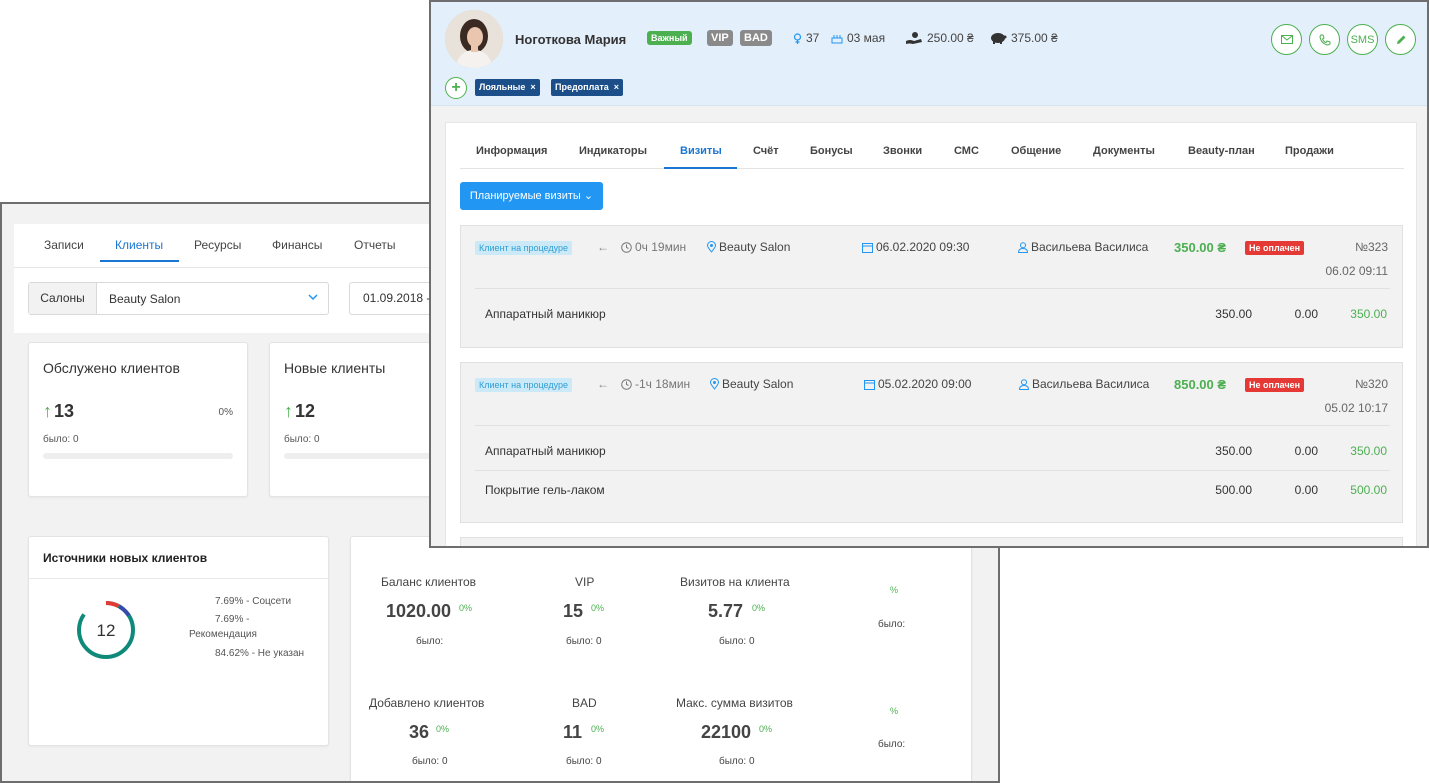 The image size is (1429, 783). What do you see at coordinates (1324, 39) in the screenshot?
I see `call-button` at bounding box center [1324, 39].